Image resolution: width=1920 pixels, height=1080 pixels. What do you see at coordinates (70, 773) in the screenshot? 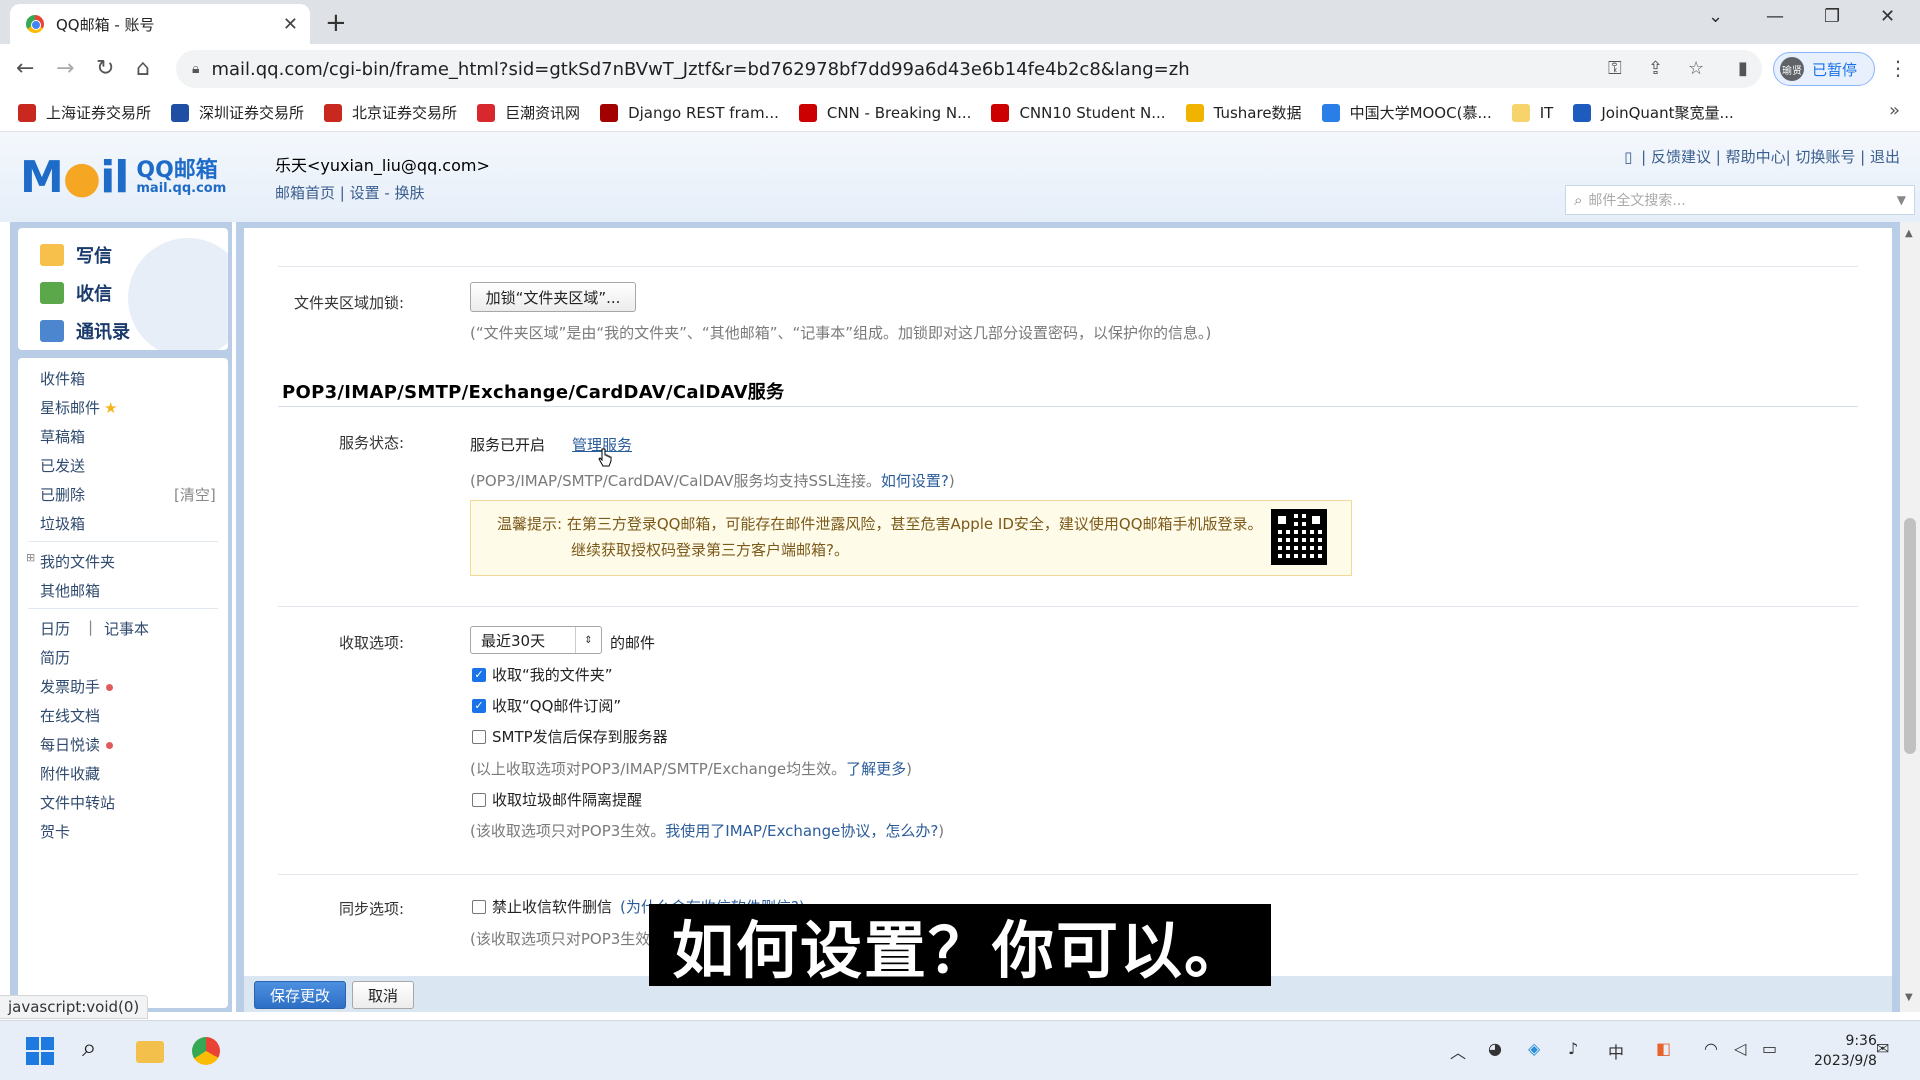
I see `sidebar-item-attachments: 附件收藏` at bounding box center [70, 773].